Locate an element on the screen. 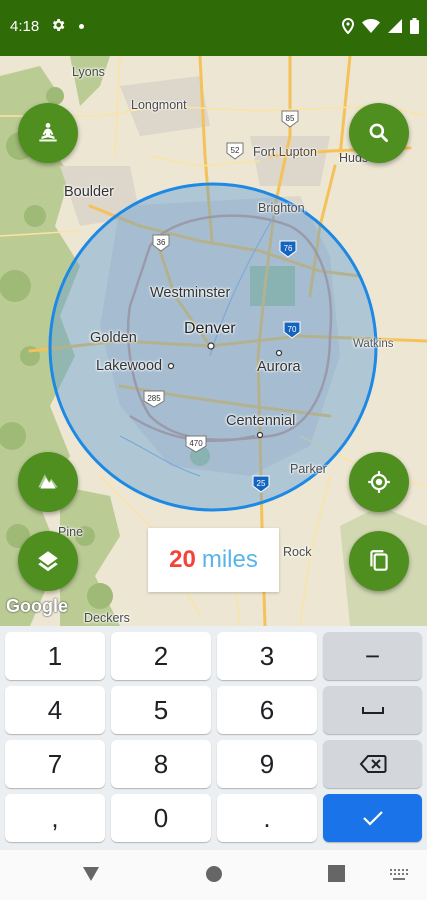  backspace-icon is located at coordinates (372, 764).